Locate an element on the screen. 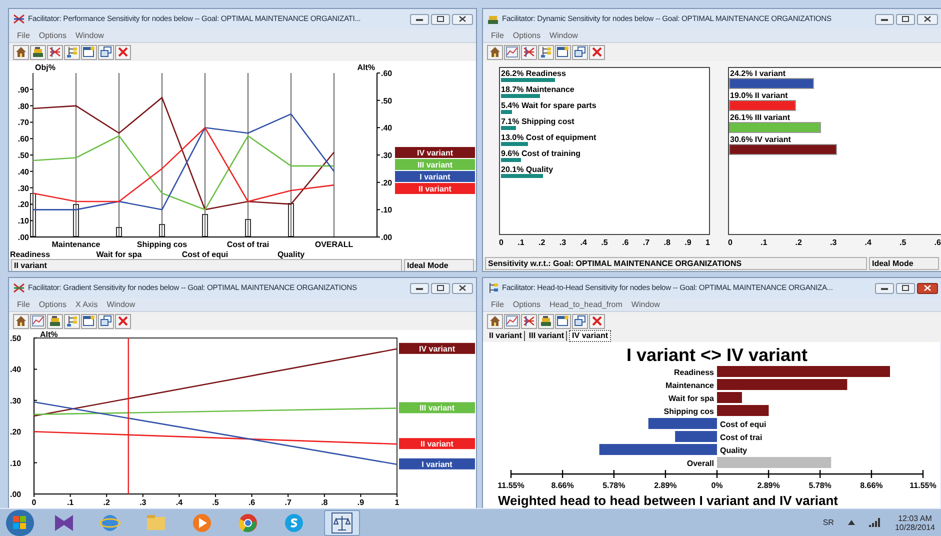  bar is located at coordinates (682, 423).